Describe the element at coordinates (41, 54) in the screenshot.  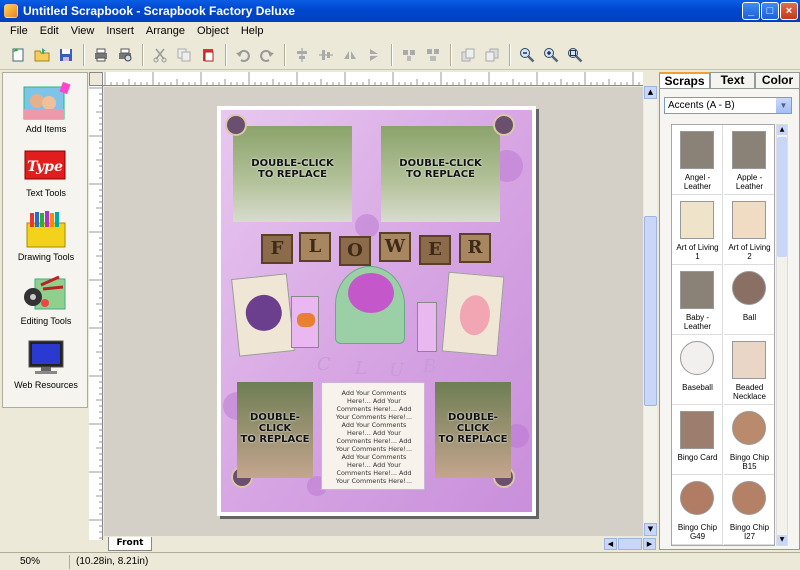
I see `open-icon` at that location.